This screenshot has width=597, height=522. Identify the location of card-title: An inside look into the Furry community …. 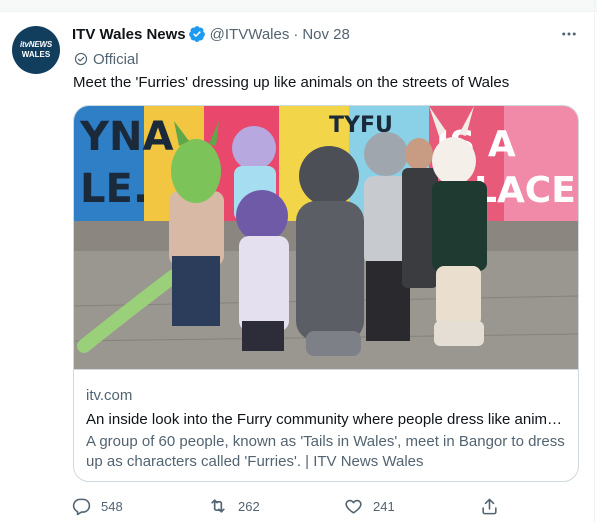
(327, 420).